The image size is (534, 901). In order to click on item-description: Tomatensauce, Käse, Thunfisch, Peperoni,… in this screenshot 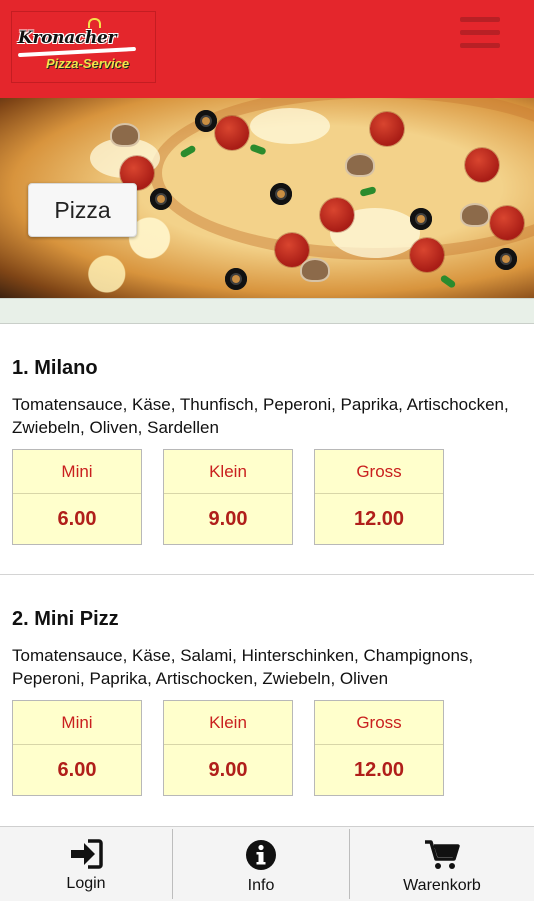, I will do `click(260, 416)`.